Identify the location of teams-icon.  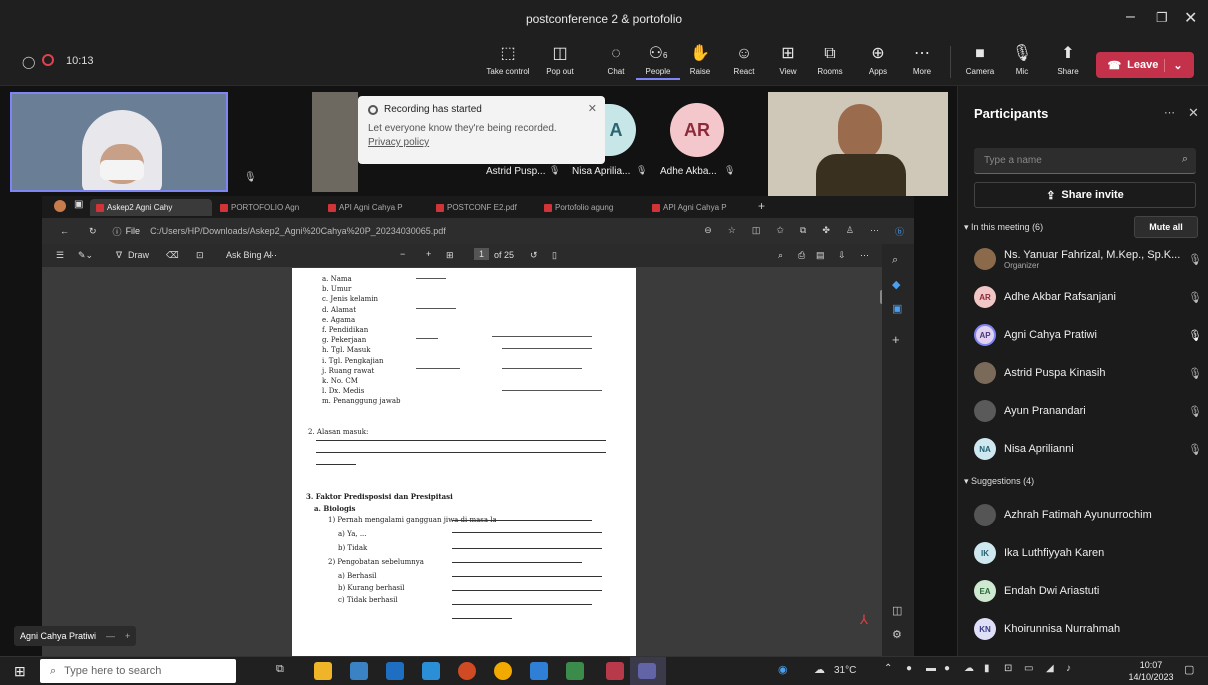
(648, 671).